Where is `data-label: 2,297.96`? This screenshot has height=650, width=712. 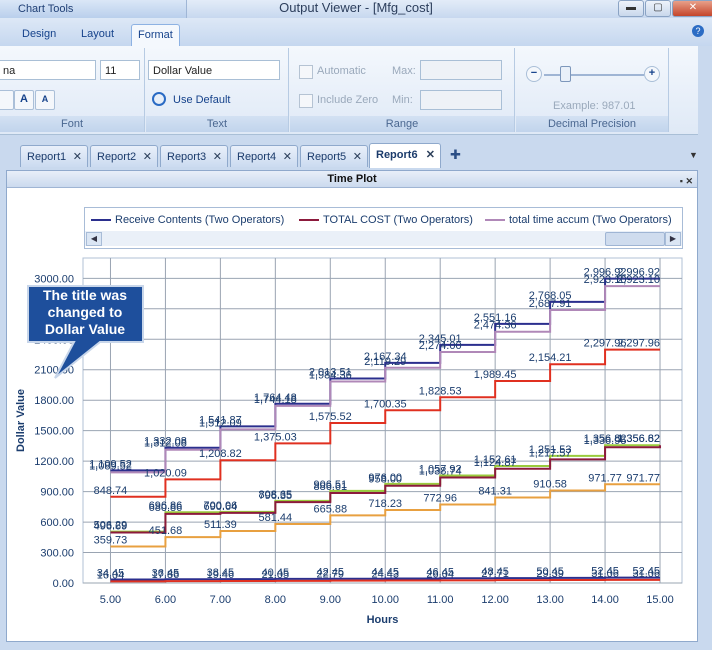 data-label: 2,297.96 is located at coordinates (638, 344).